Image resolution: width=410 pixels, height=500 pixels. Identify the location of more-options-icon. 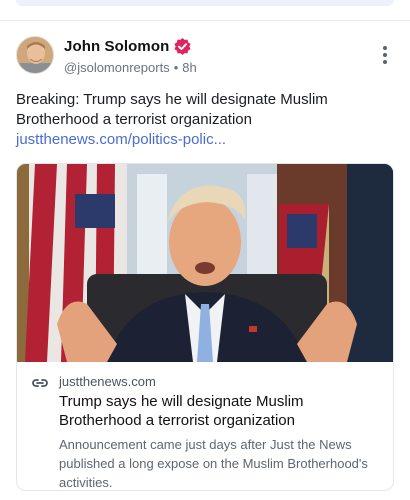
(385, 56).